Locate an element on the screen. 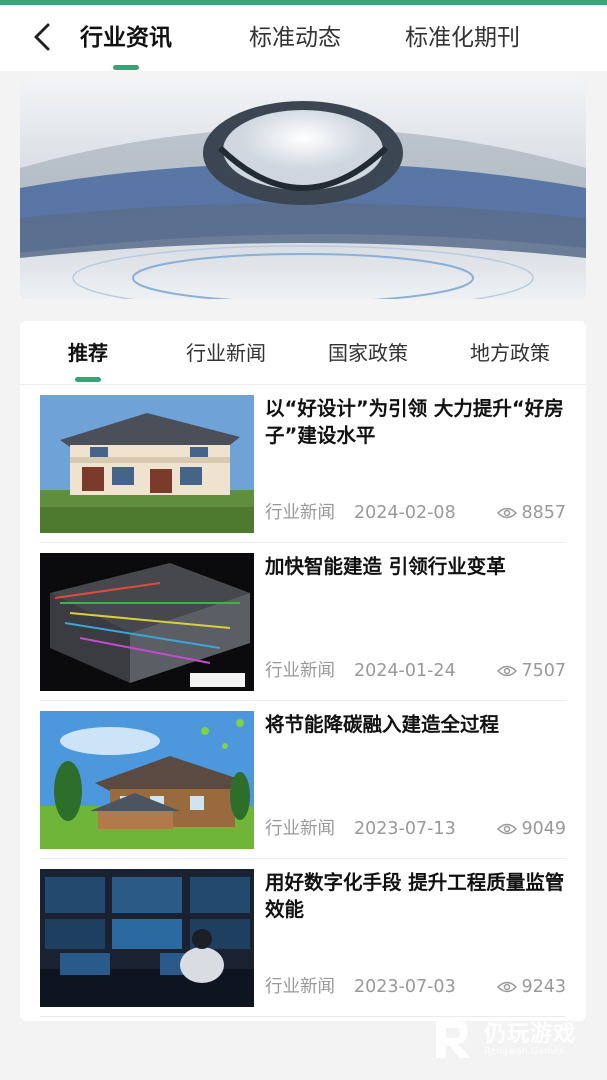  back-arrow-icon is located at coordinates (42, 37).